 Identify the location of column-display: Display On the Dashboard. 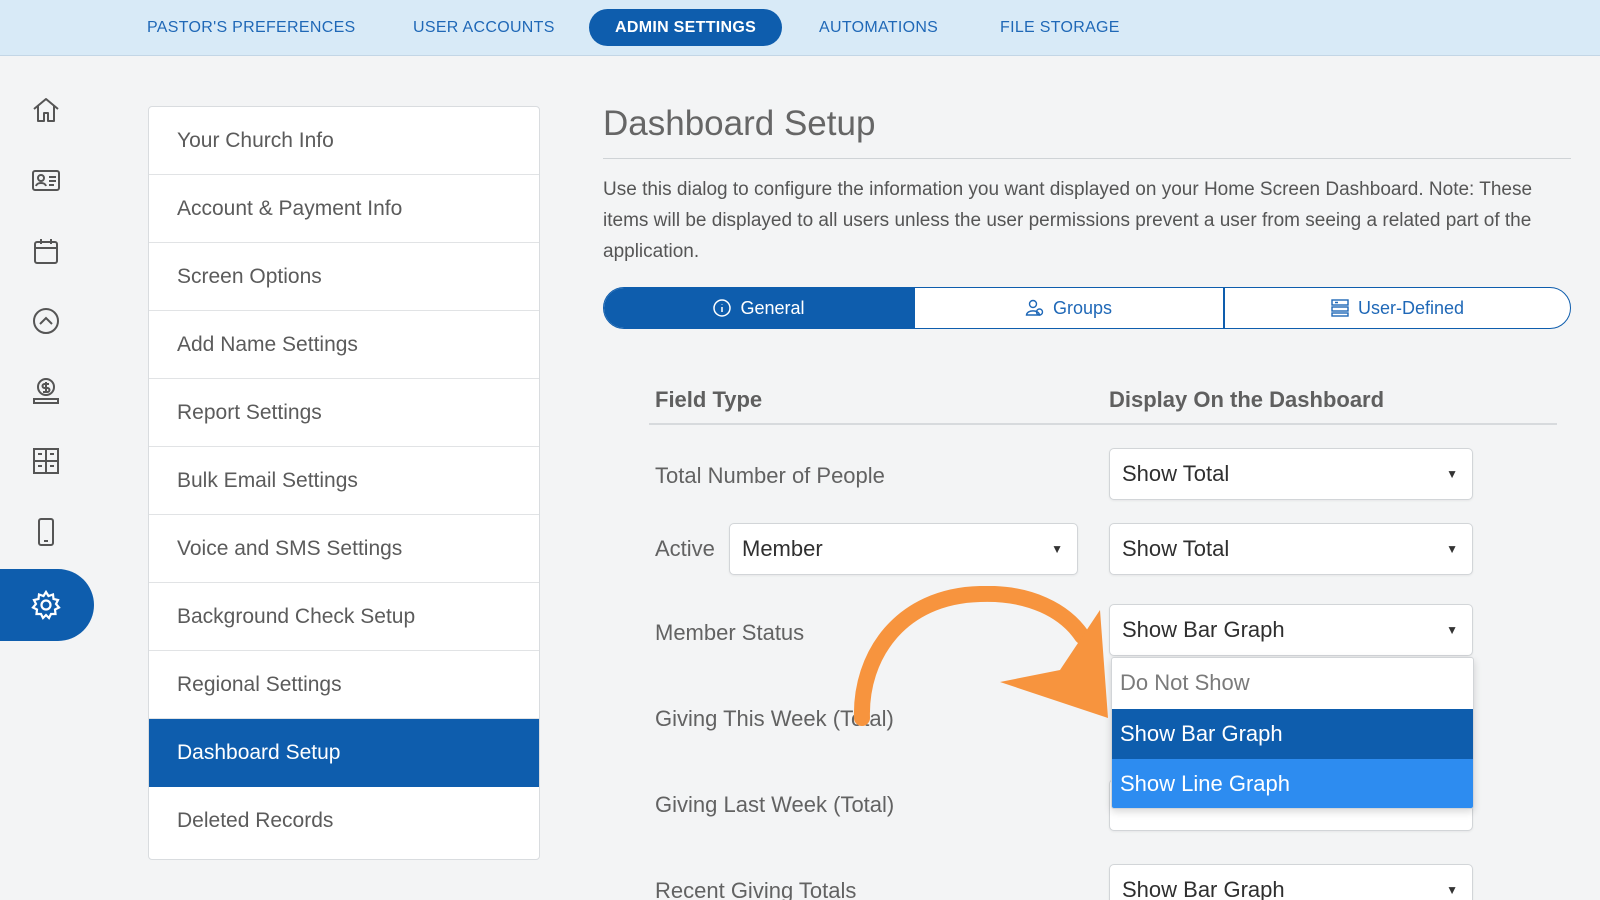
(1247, 399).